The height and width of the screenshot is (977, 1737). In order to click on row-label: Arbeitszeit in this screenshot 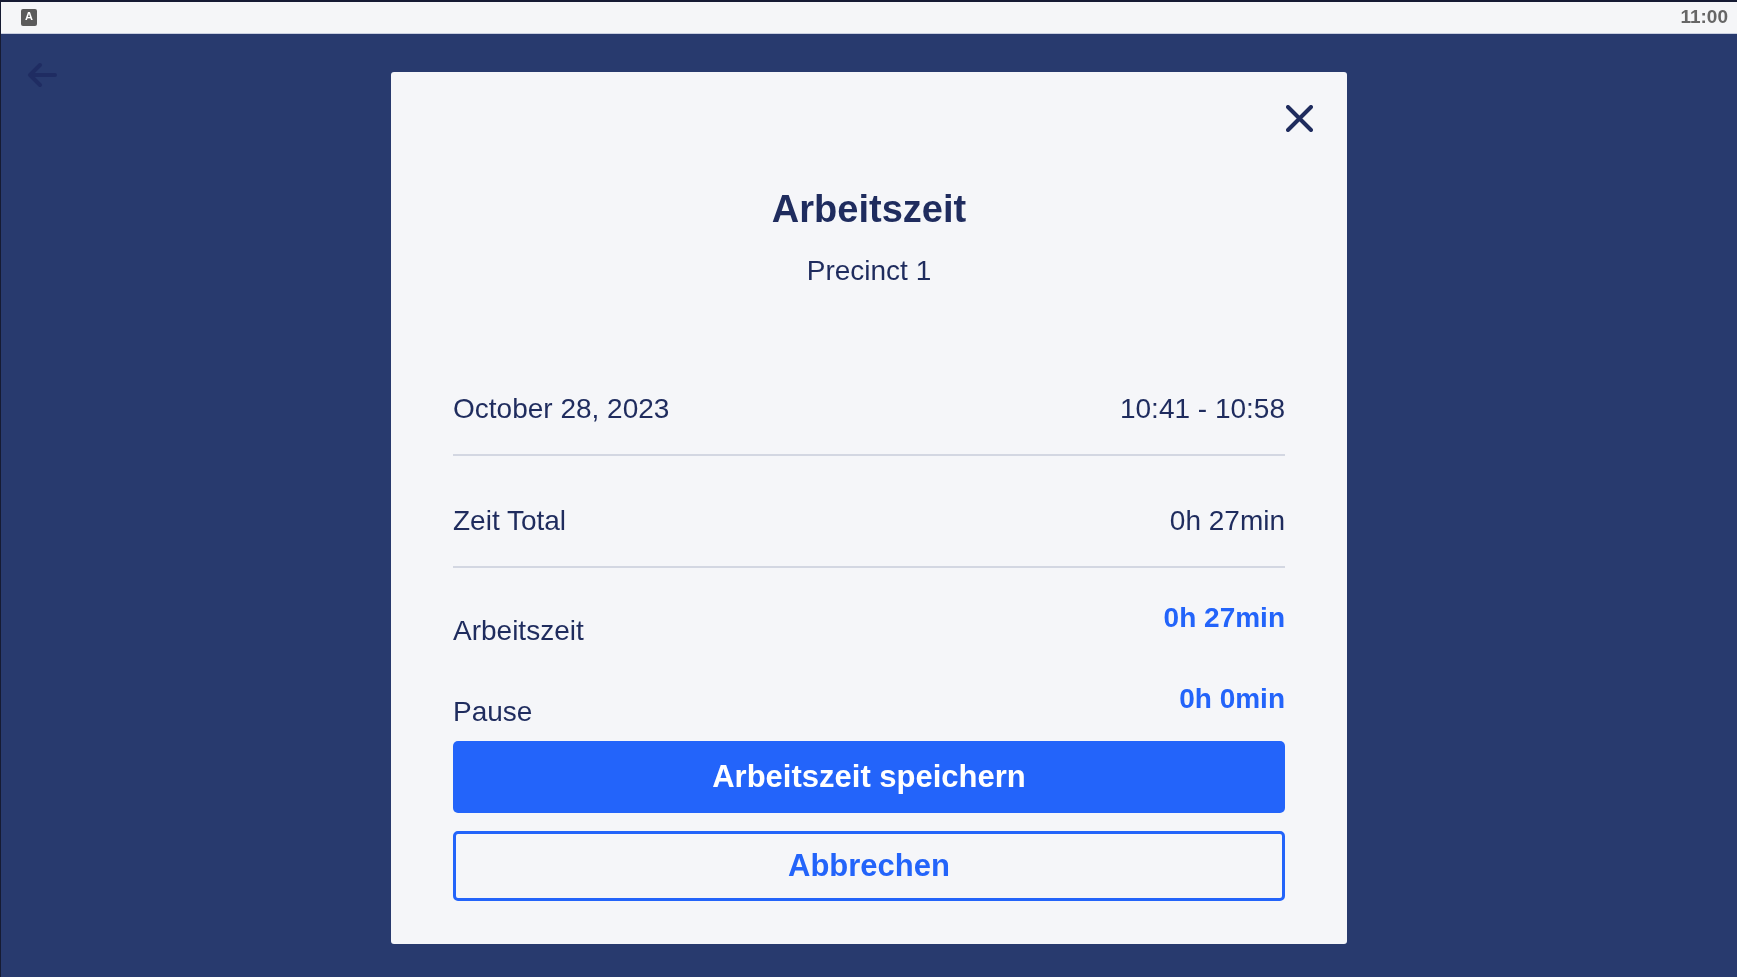, I will do `click(518, 631)`.